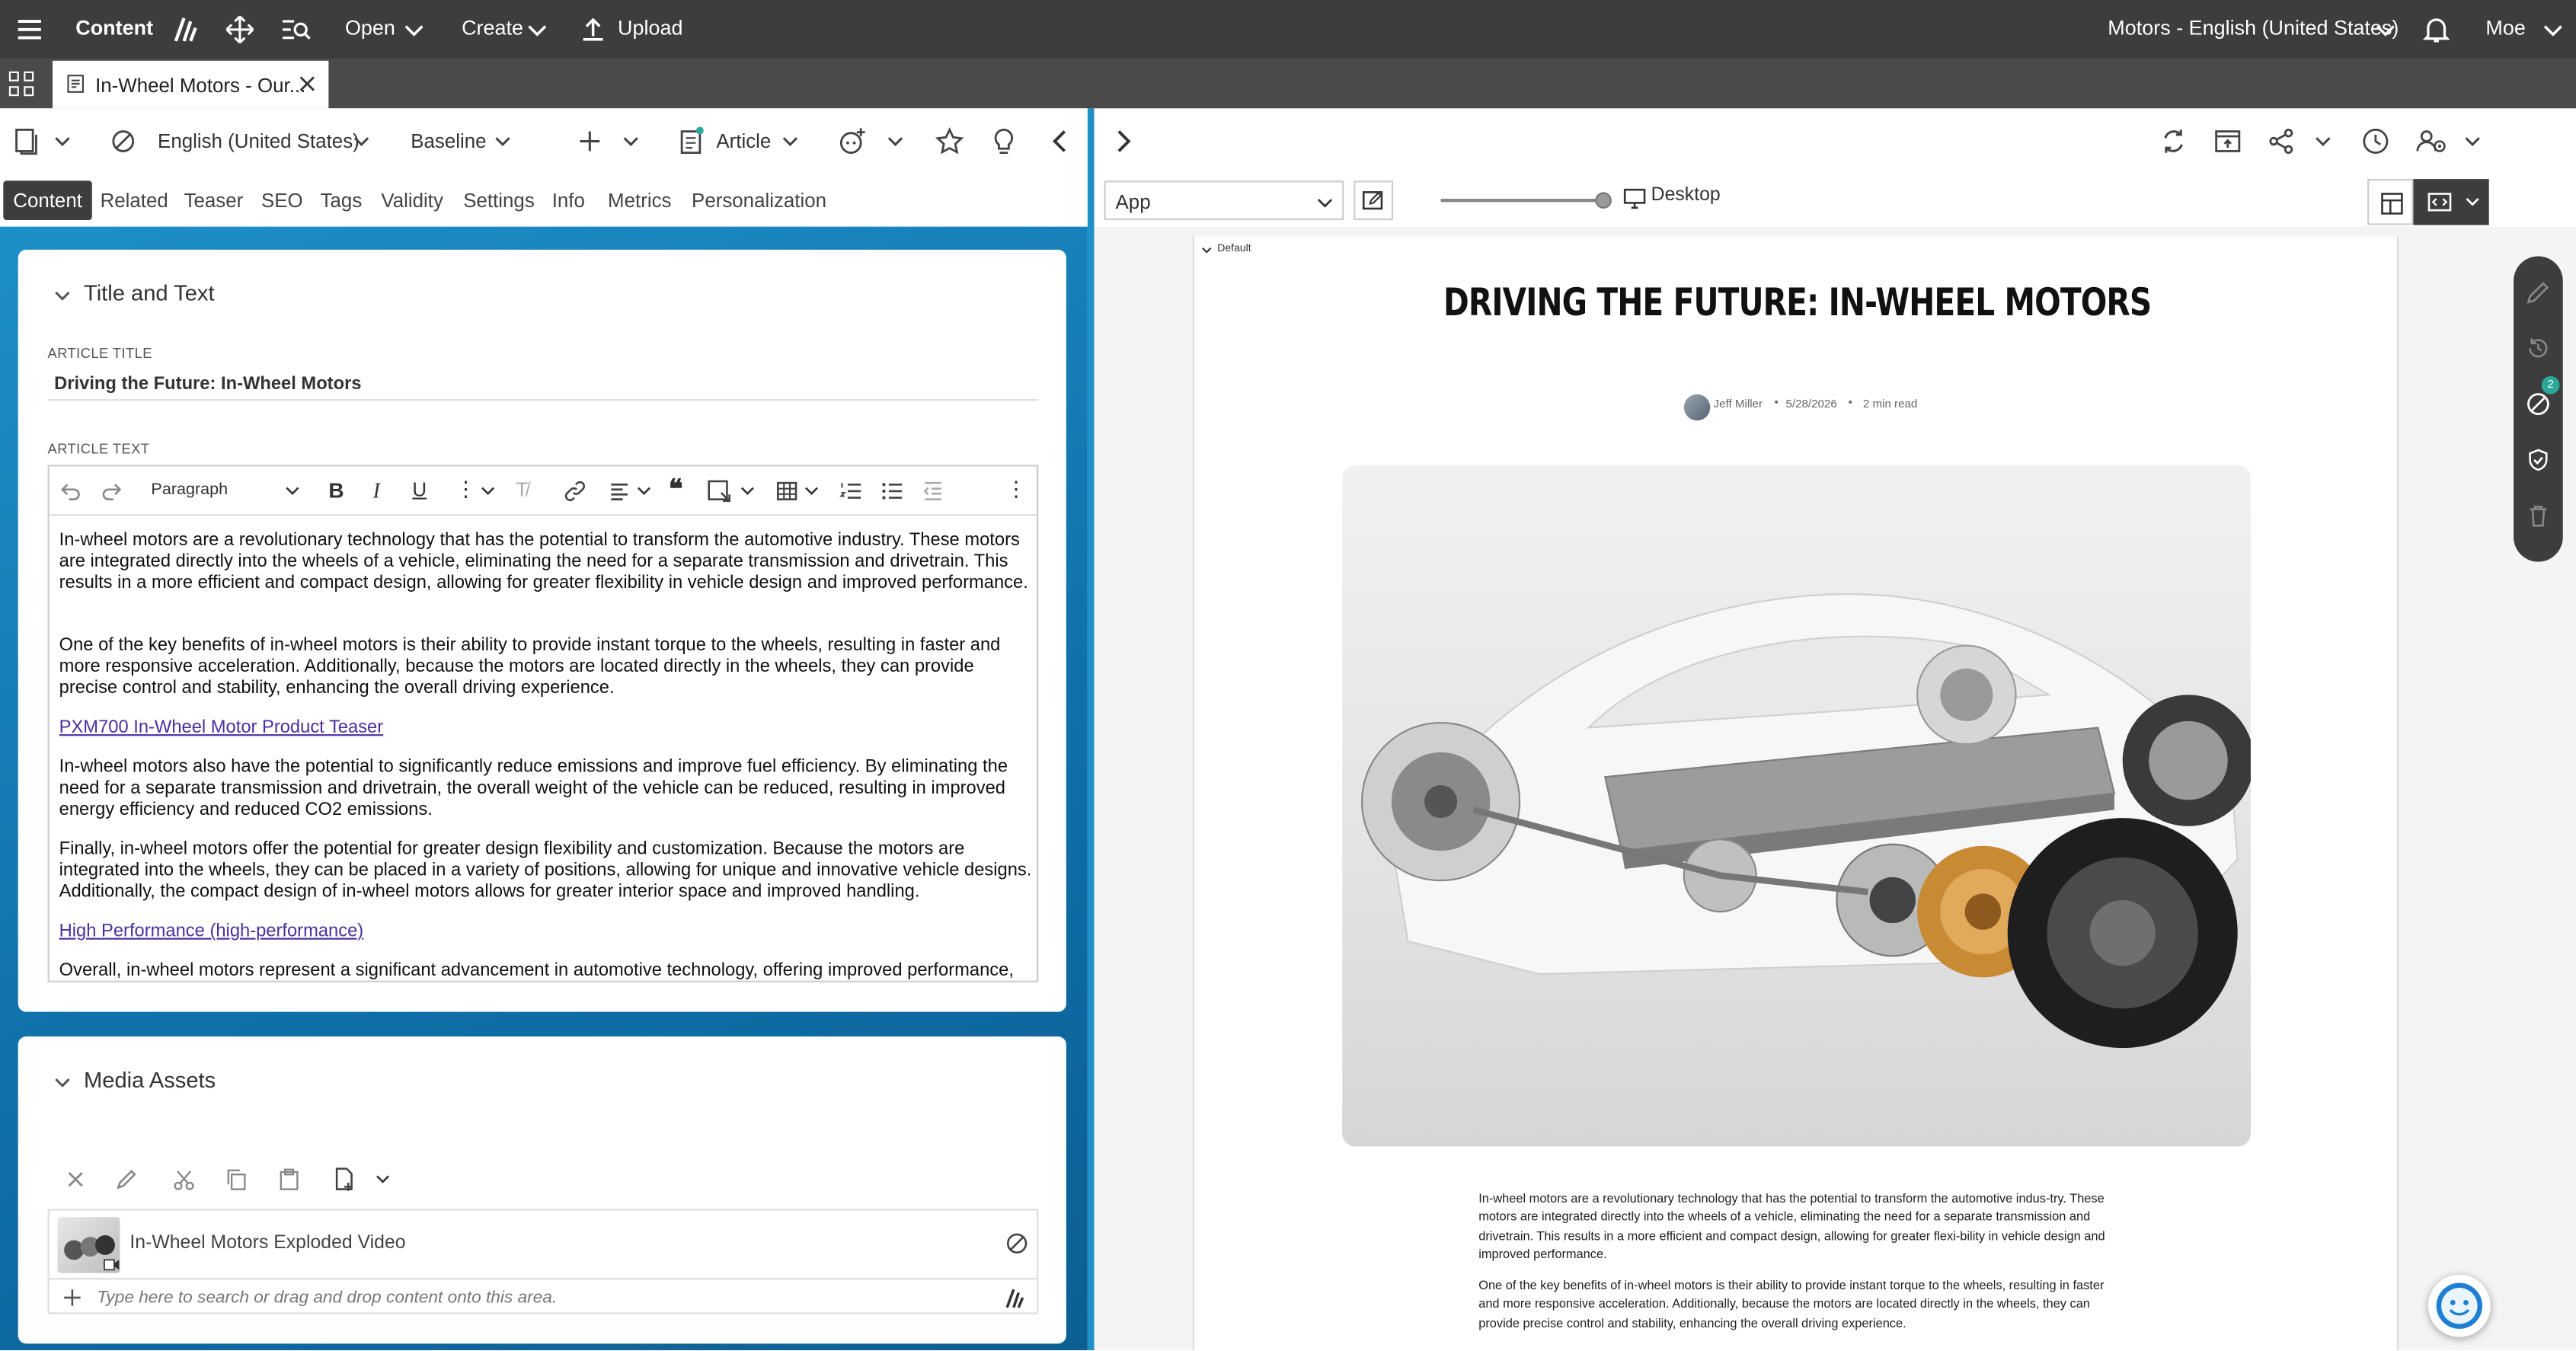 The image size is (2576, 1351). What do you see at coordinates (1521, 200) in the screenshot?
I see `zoom-slider-track` at bounding box center [1521, 200].